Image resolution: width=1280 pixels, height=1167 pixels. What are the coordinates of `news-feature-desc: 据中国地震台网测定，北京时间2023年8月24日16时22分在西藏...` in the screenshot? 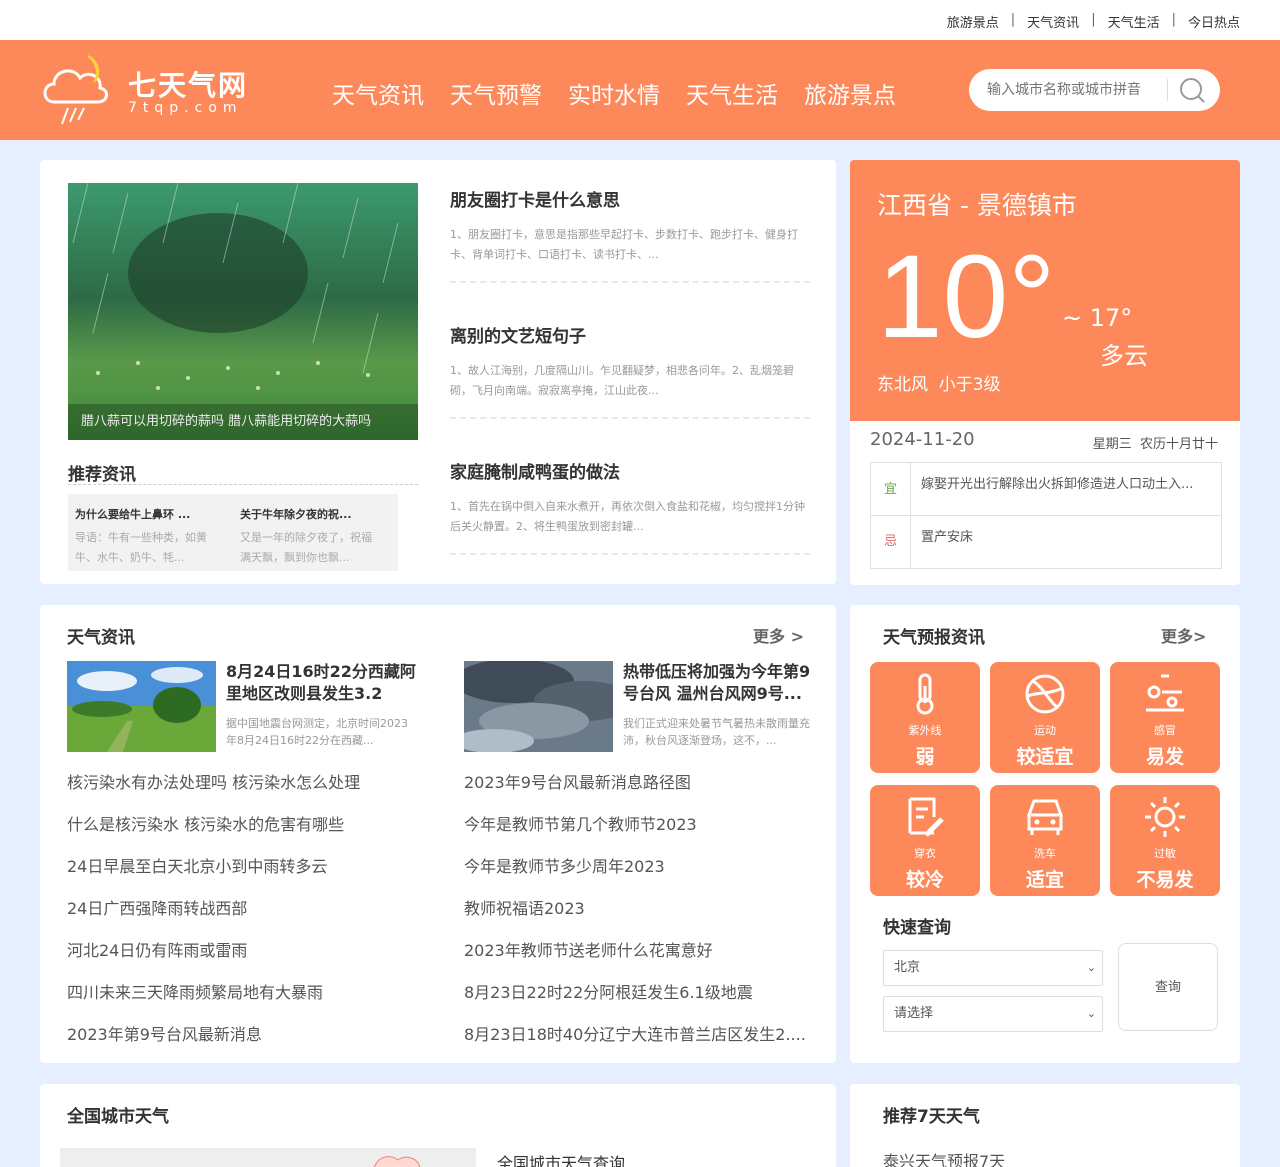 It's located at (317, 732).